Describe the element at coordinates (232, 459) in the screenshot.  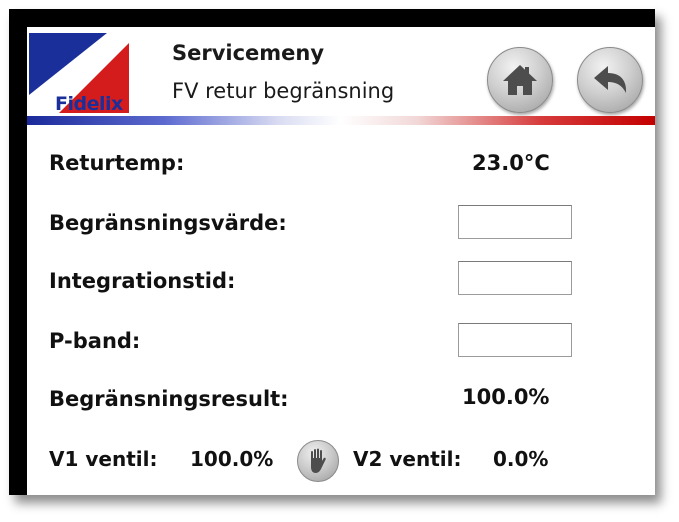
I see `v1-value: 100.0%` at that location.